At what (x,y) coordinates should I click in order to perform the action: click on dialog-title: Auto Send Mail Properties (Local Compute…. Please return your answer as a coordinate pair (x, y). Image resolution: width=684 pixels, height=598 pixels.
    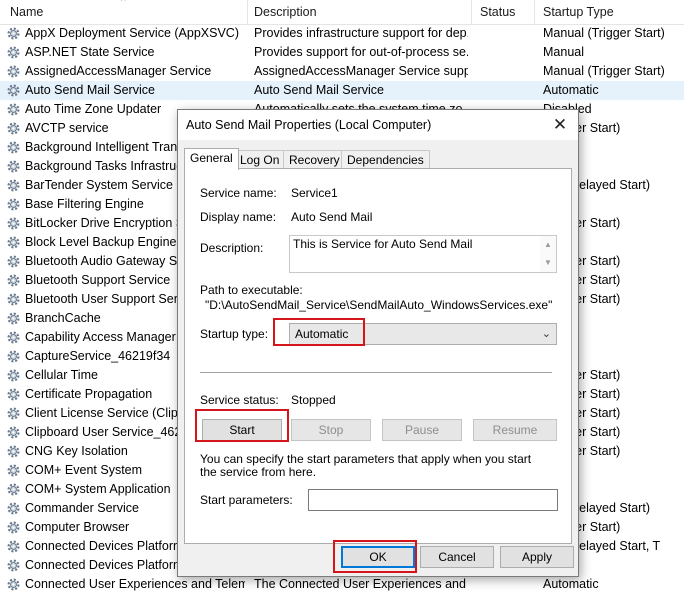
    Looking at the image, I should click on (309, 125).